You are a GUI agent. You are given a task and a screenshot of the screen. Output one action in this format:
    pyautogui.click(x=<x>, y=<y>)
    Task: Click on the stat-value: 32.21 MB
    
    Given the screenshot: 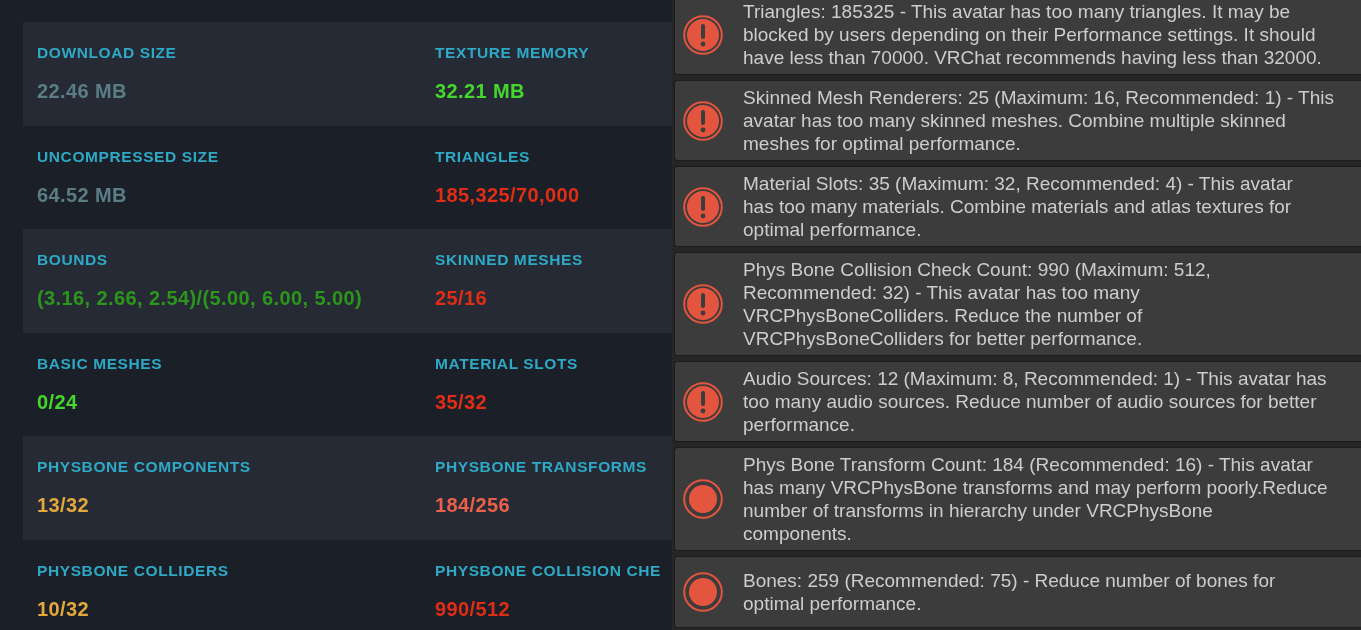 What is the action you would take?
    pyautogui.click(x=480, y=91)
    